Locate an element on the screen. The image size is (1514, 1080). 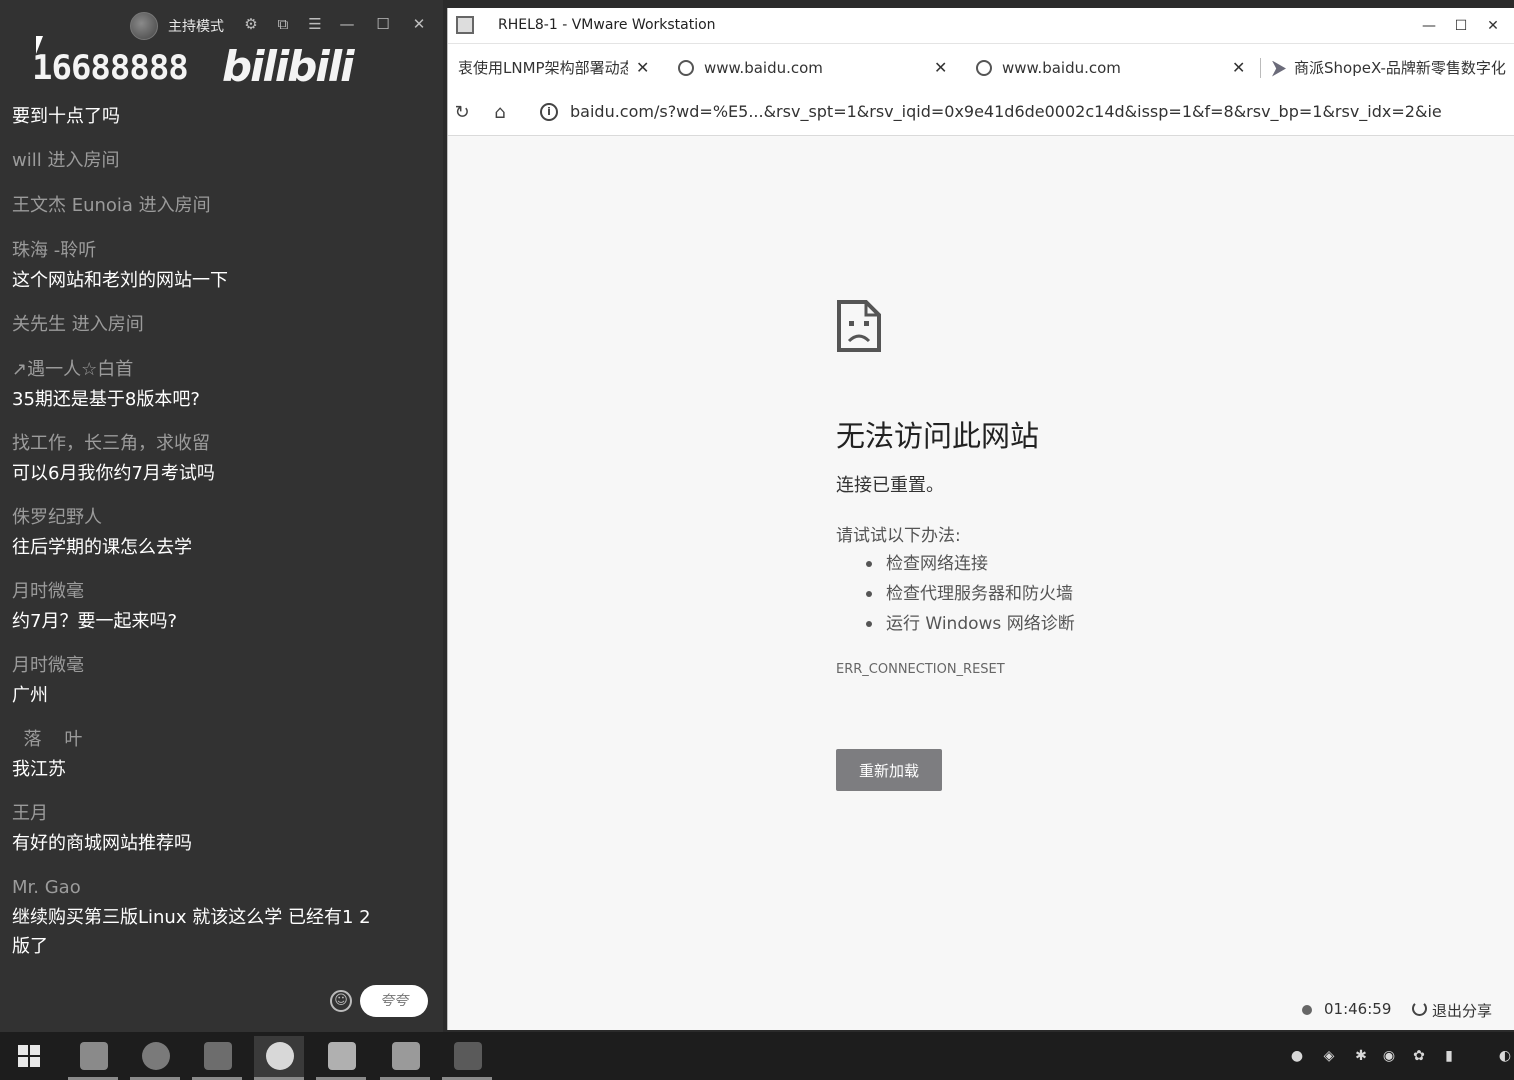
popout-icon: ⧉ is located at coordinates (283, 24).